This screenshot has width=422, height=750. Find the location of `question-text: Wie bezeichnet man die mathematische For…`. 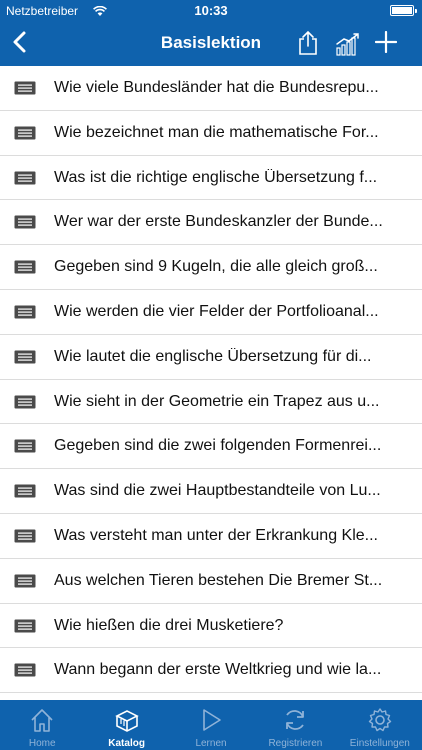

question-text: Wie bezeichnet man die mathematische For… is located at coordinates (216, 132).